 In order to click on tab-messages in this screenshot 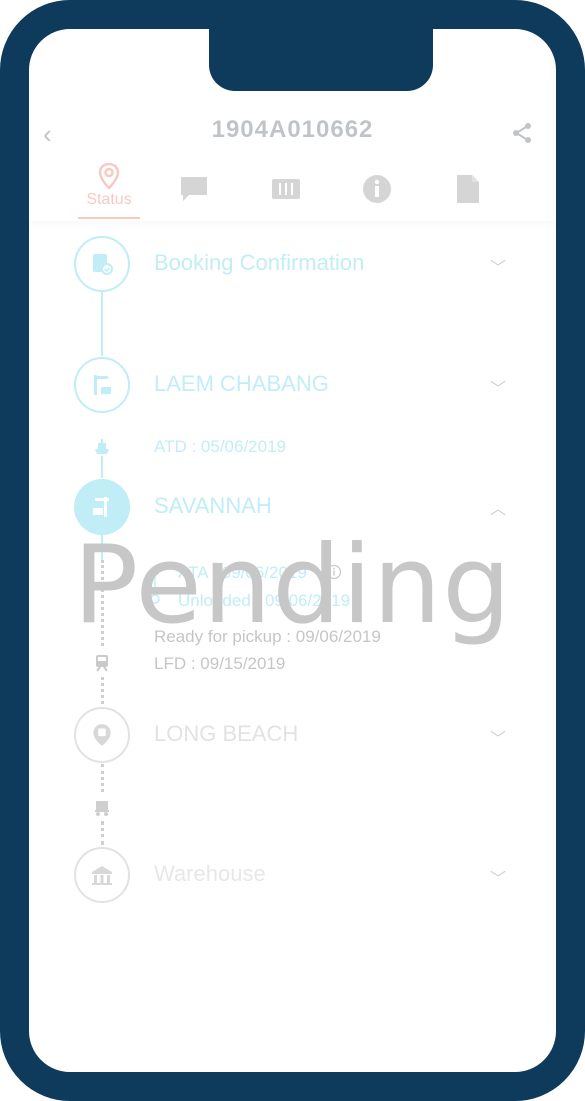, I will do `click(194, 190)`.